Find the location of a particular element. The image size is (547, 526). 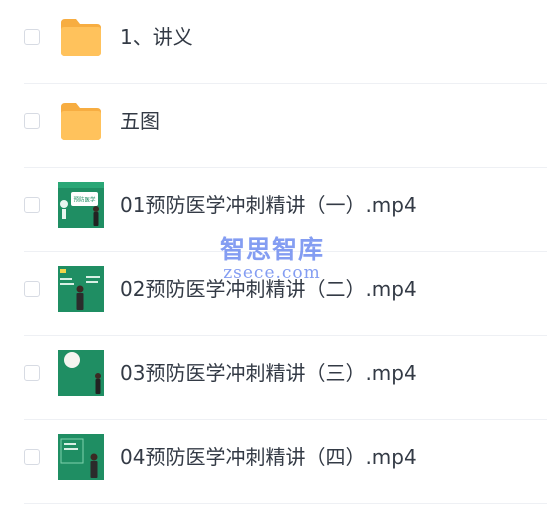

file-name: 02预防医学冲刺精讲（二）.mp4 is located at coordinates (268, 289).